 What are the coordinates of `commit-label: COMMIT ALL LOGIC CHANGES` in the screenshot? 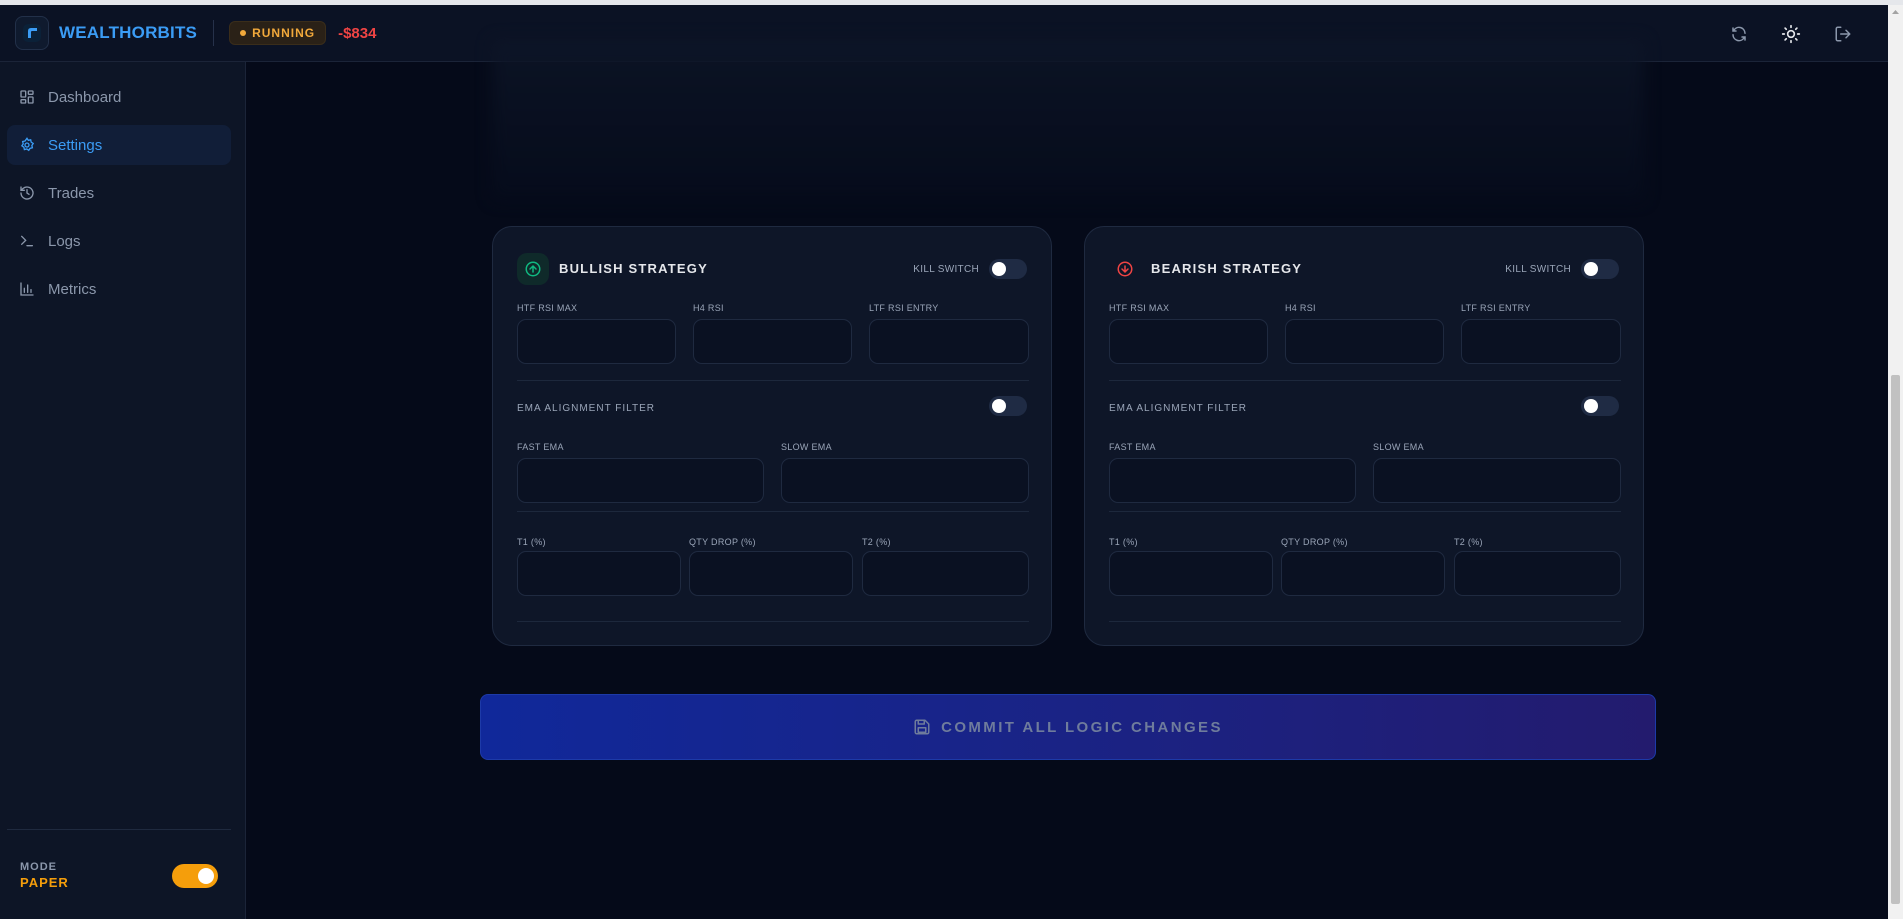 It's located at (1082, 727).